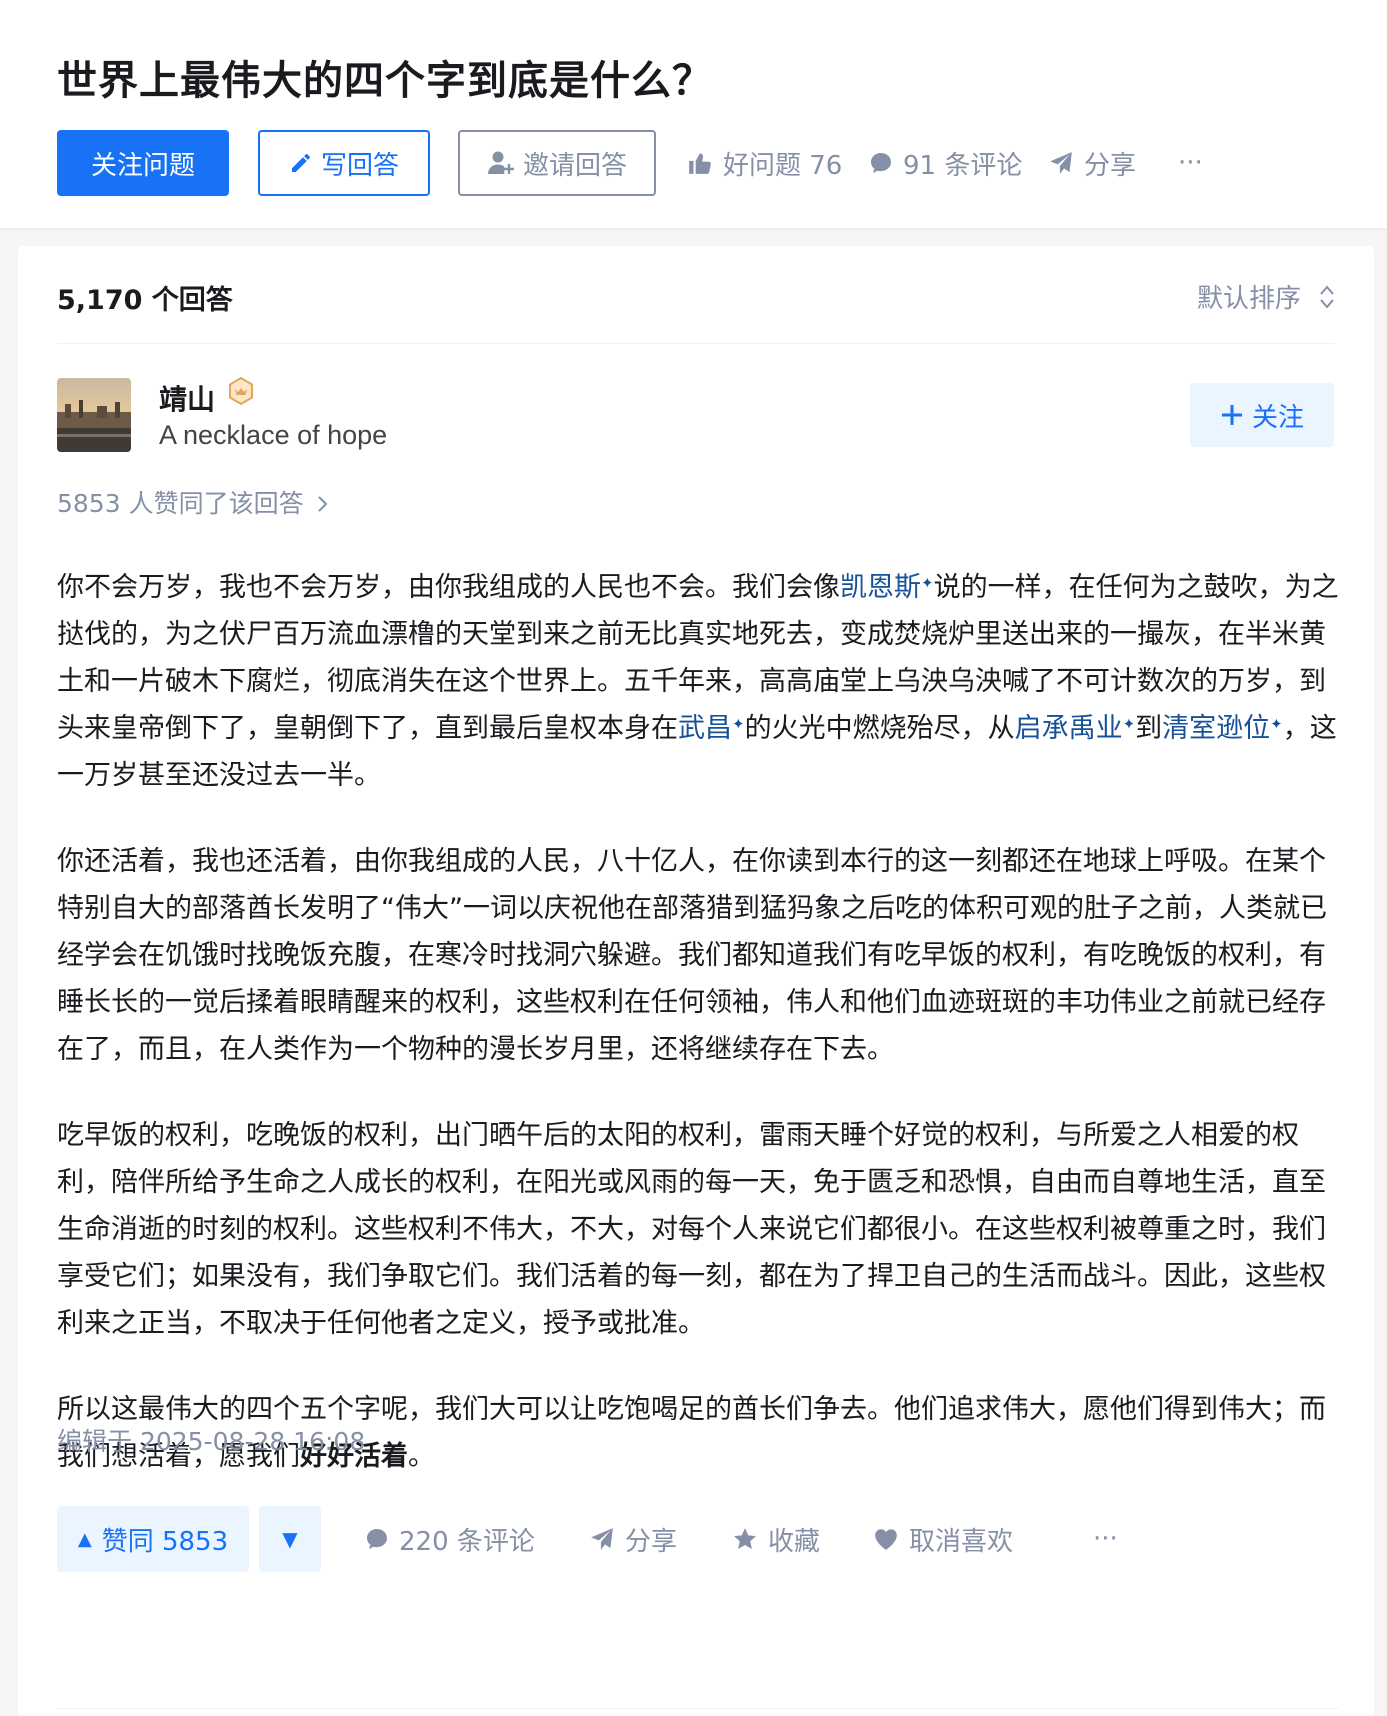 The width and height of the screenshot is (1387, 1716). I want to click on pencil-icon, so click(300, 162).